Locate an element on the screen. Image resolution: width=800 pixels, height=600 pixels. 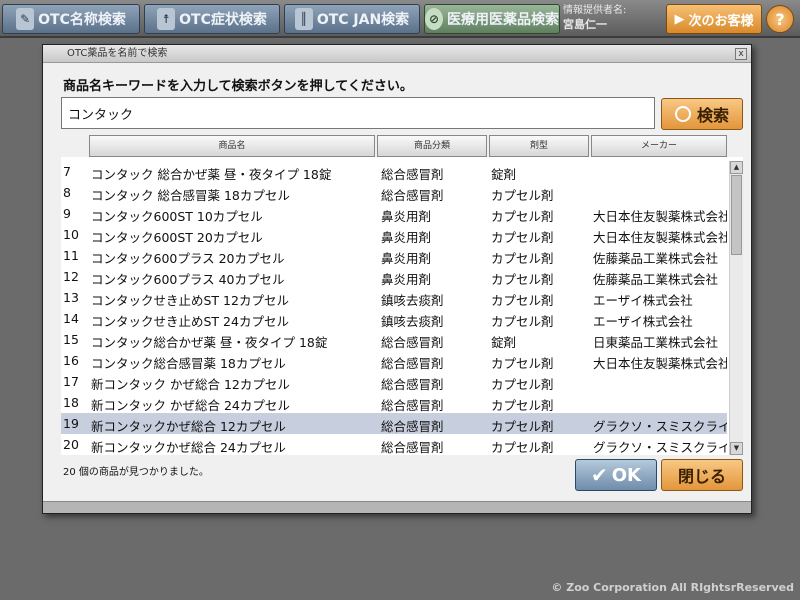
help-button: ? is located at coordinates (780, 19).